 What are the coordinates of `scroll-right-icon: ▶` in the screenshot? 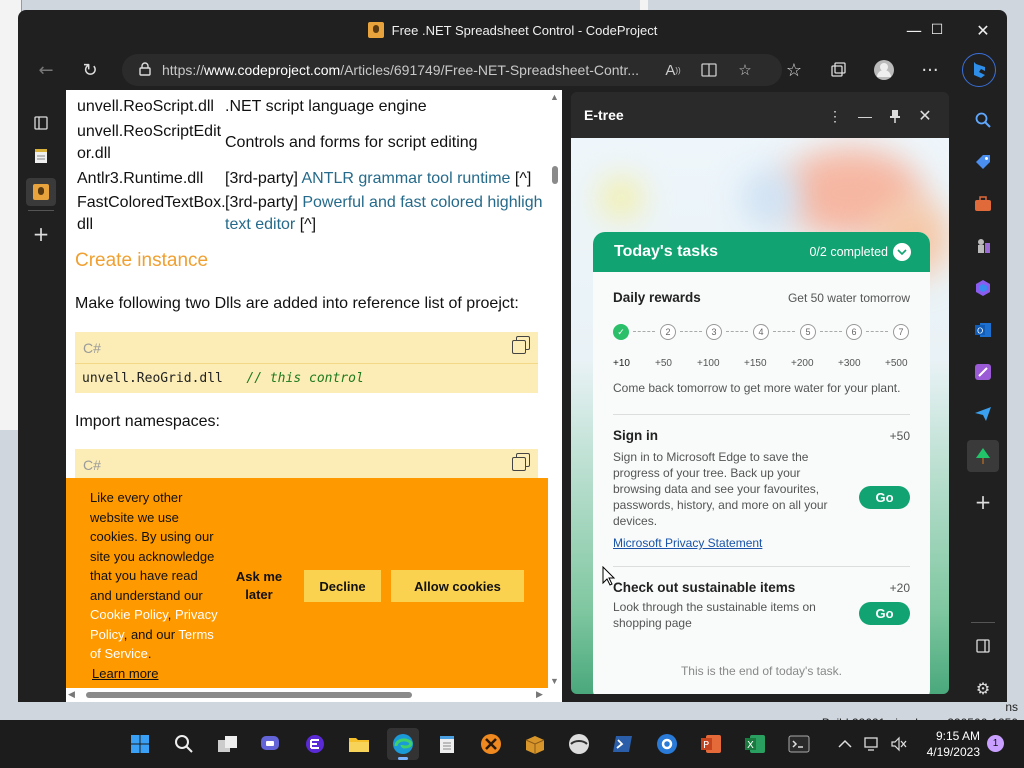 It's located at (539, 694).